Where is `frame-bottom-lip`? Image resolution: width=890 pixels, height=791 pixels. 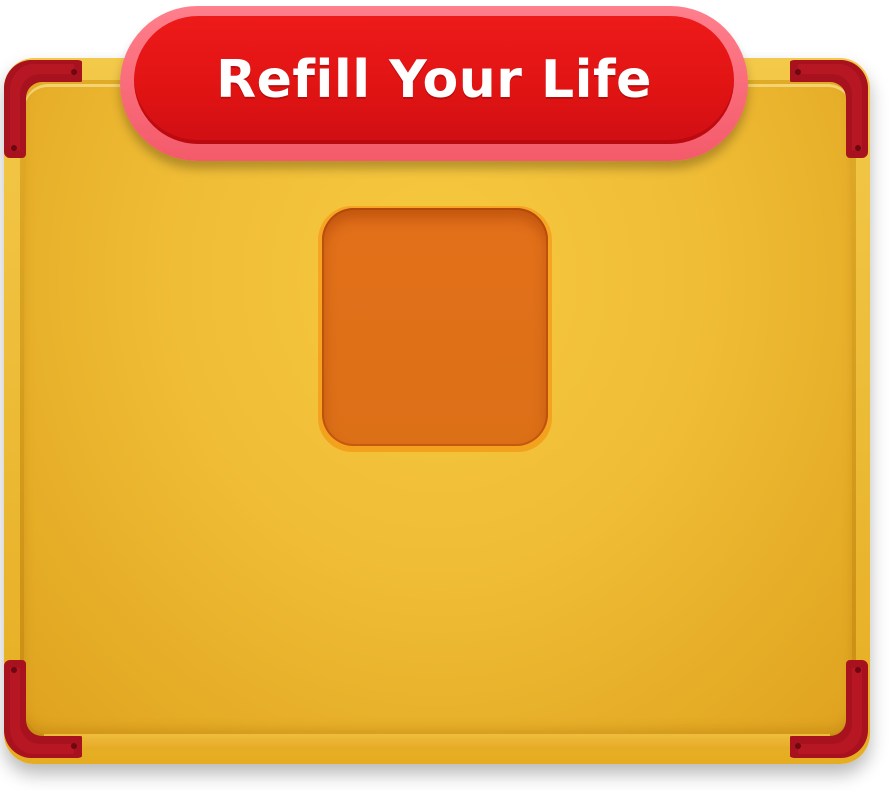
frame-bottom-lip is located at coordinates (437, 742).